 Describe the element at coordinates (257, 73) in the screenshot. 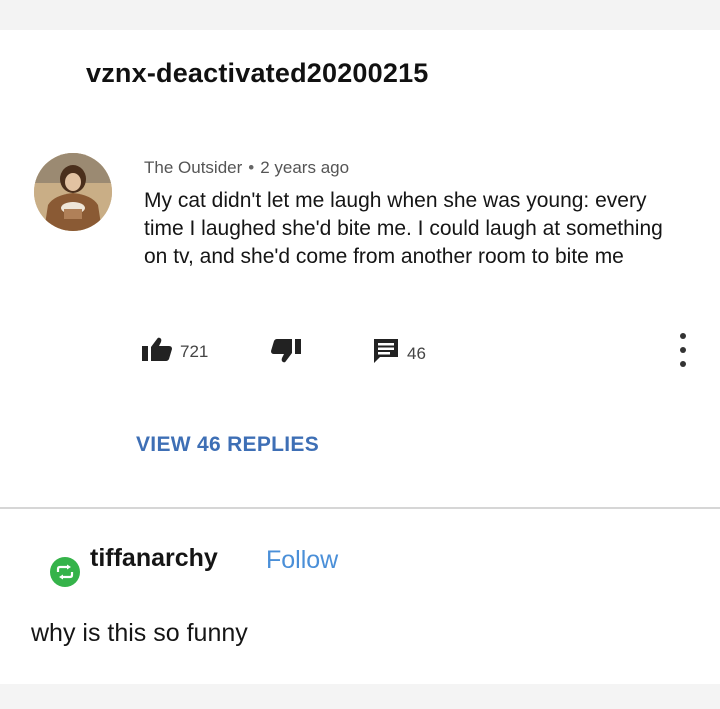

I see `post-username: vznx-deactivated20200215` at that location.